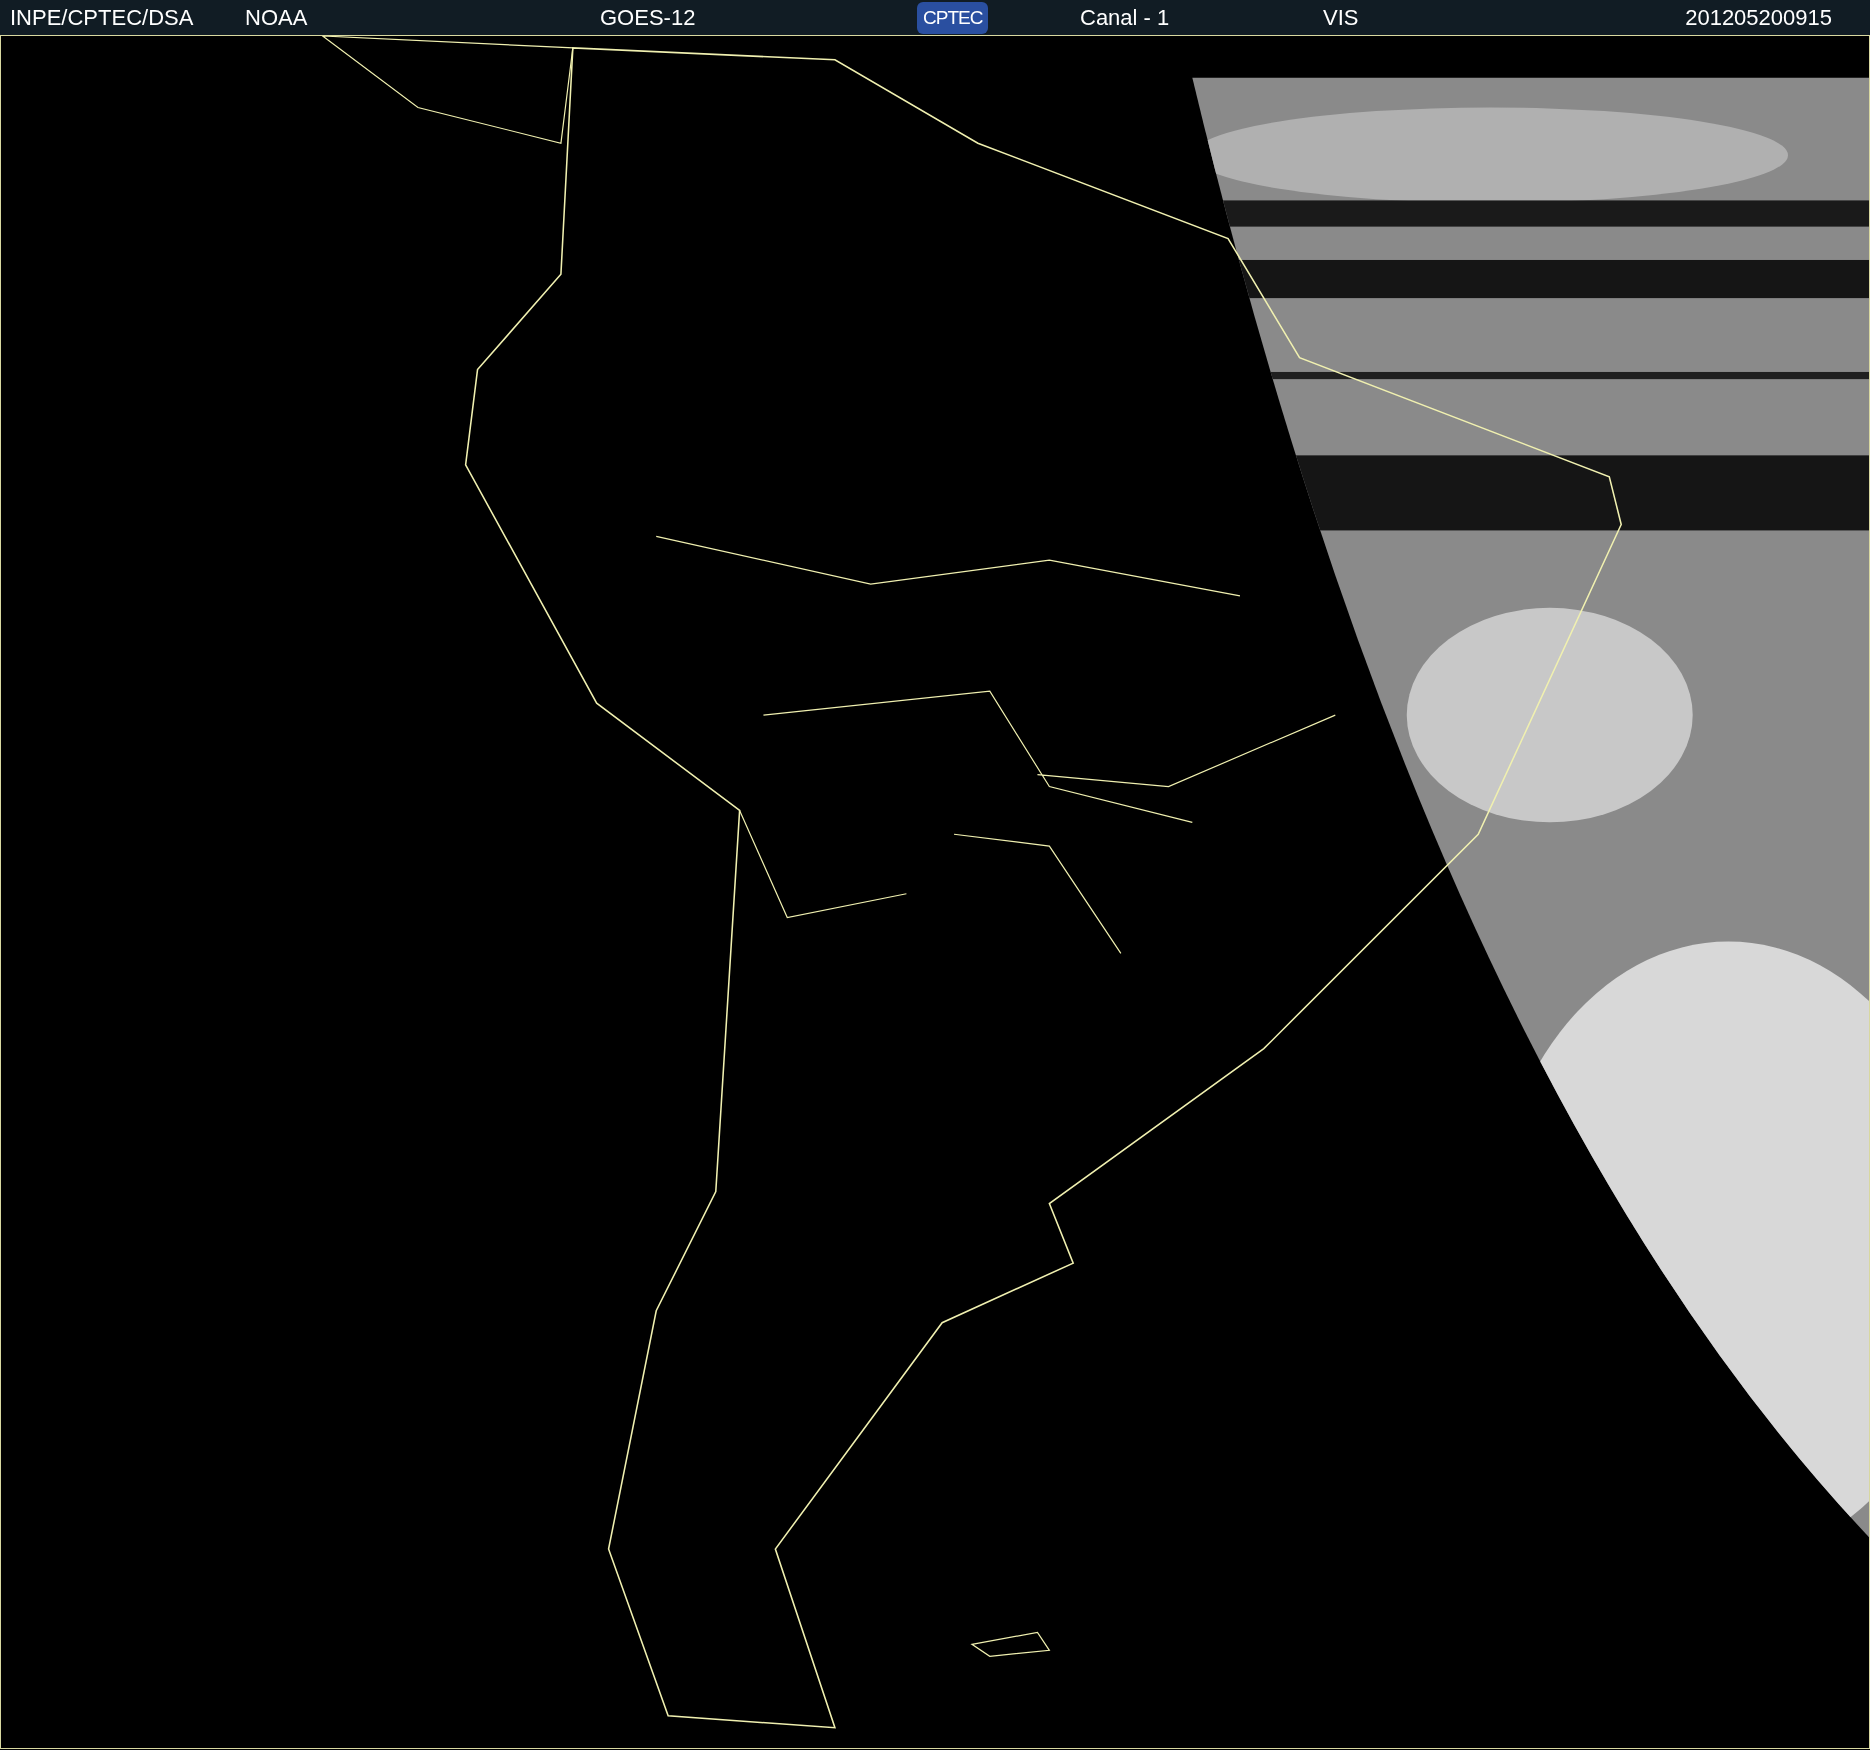  Describe the element at coordinates (276, 17) in the screenshot. I see `agency-label: NOAA` at that location.